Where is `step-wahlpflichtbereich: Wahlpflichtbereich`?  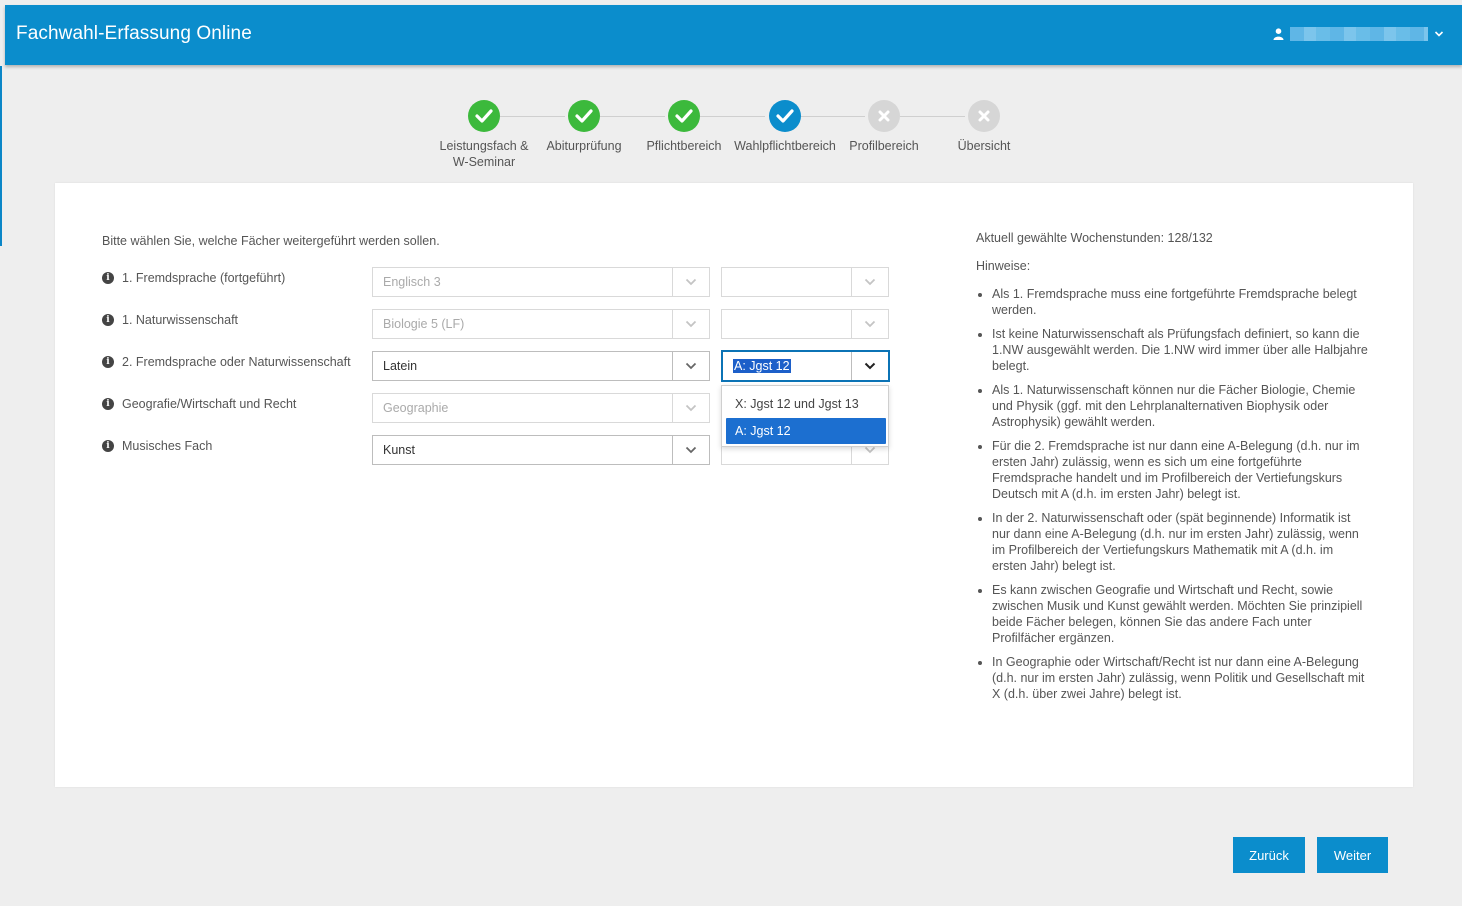
step-wahlpflichtbereich: Wahlpflichtbereich is located at coordinates (785, 126).